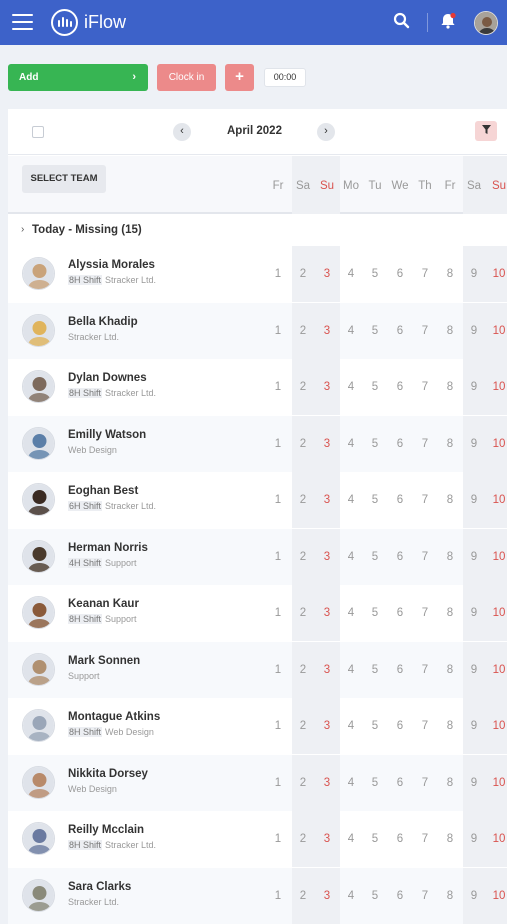  I want to click on employee-row: Herman Norris 4H Shift Support 1 2 3 4 5 6 7 8 9 10, so click(257, 556).